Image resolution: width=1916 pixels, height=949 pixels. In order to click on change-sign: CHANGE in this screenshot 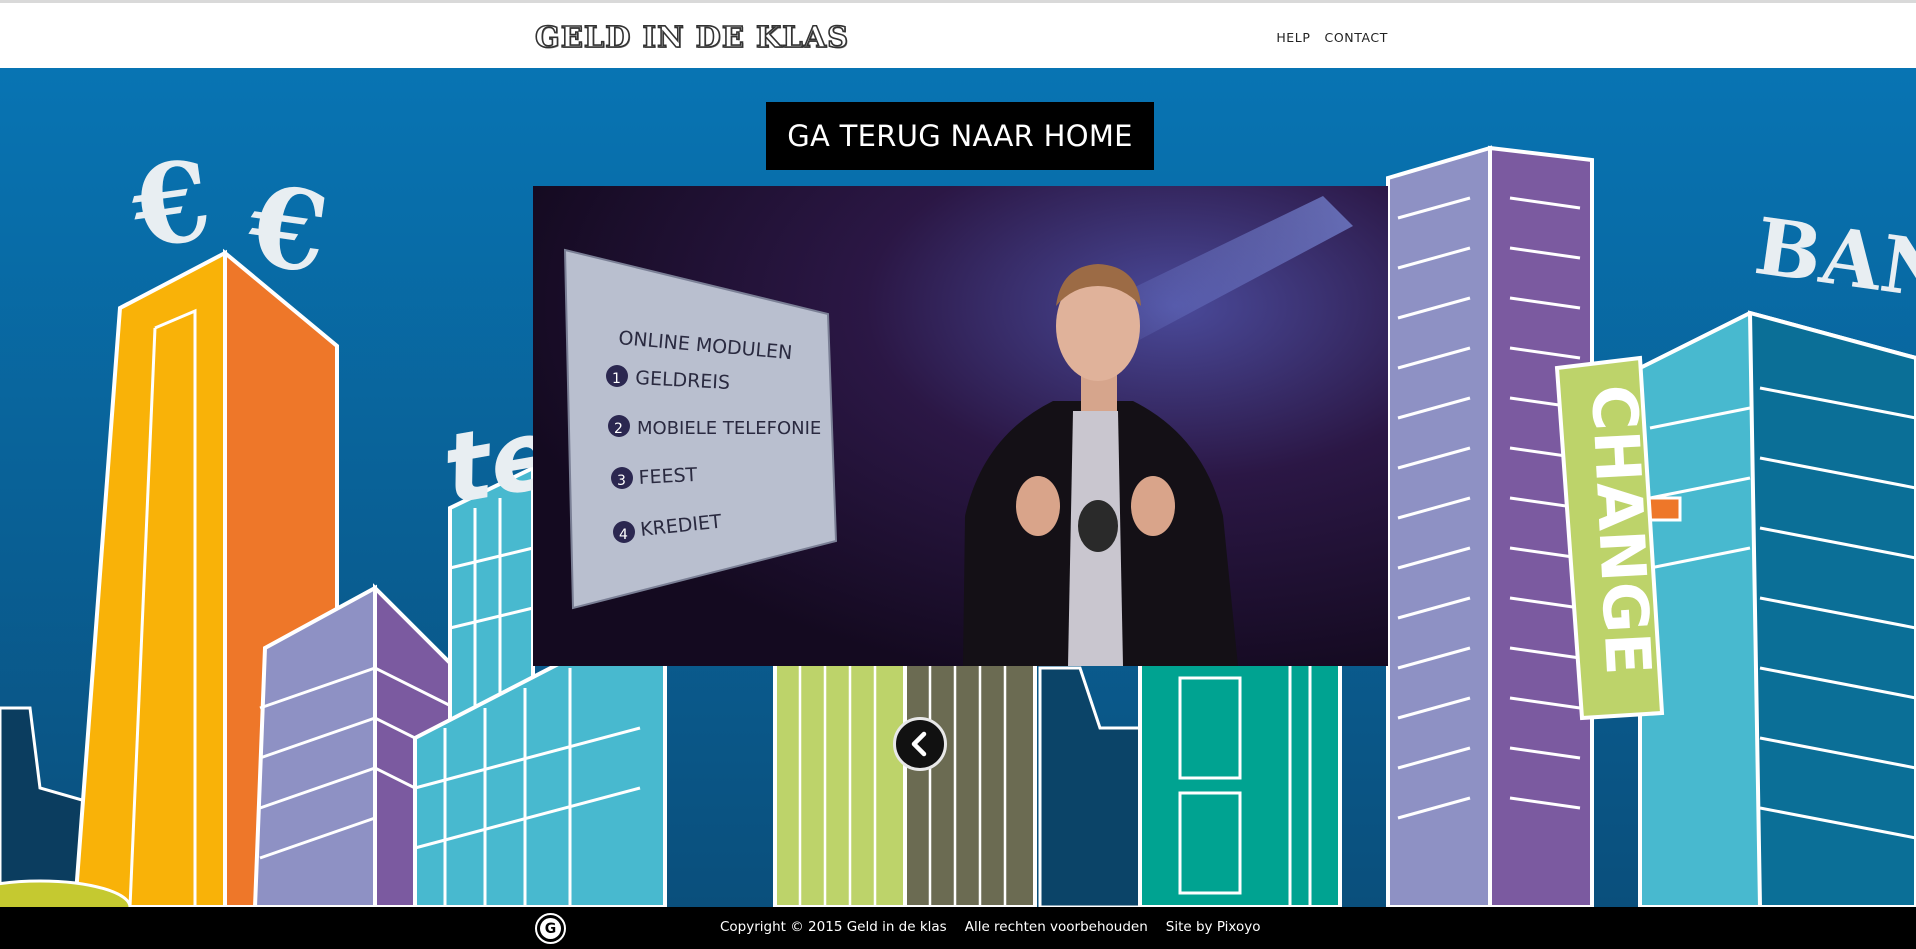, I will do `click(1621, 530)`.